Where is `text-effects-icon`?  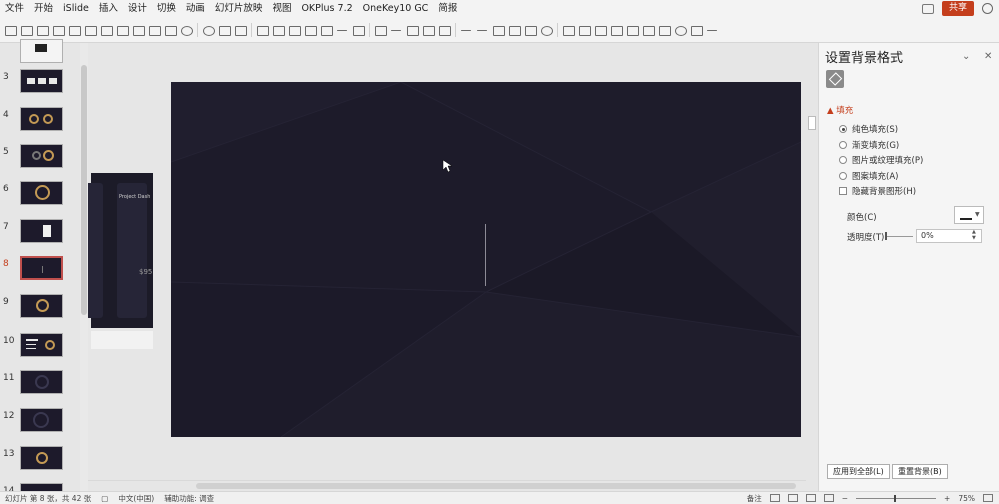
text-effects-icon is located at coordinates (412, 30).